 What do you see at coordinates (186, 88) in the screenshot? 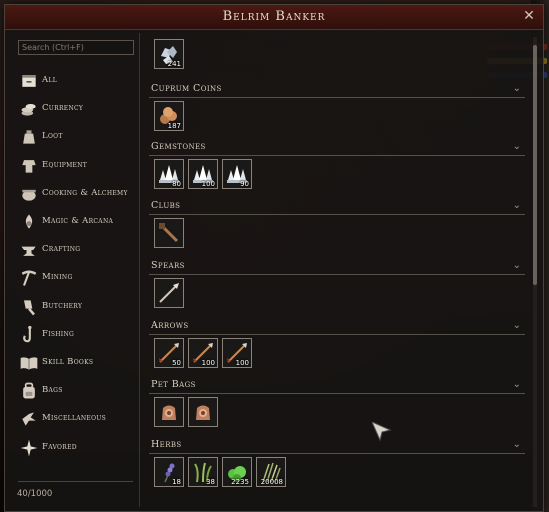
I see `section-title: Cuprum Coins` at bounding box center [186, 88].